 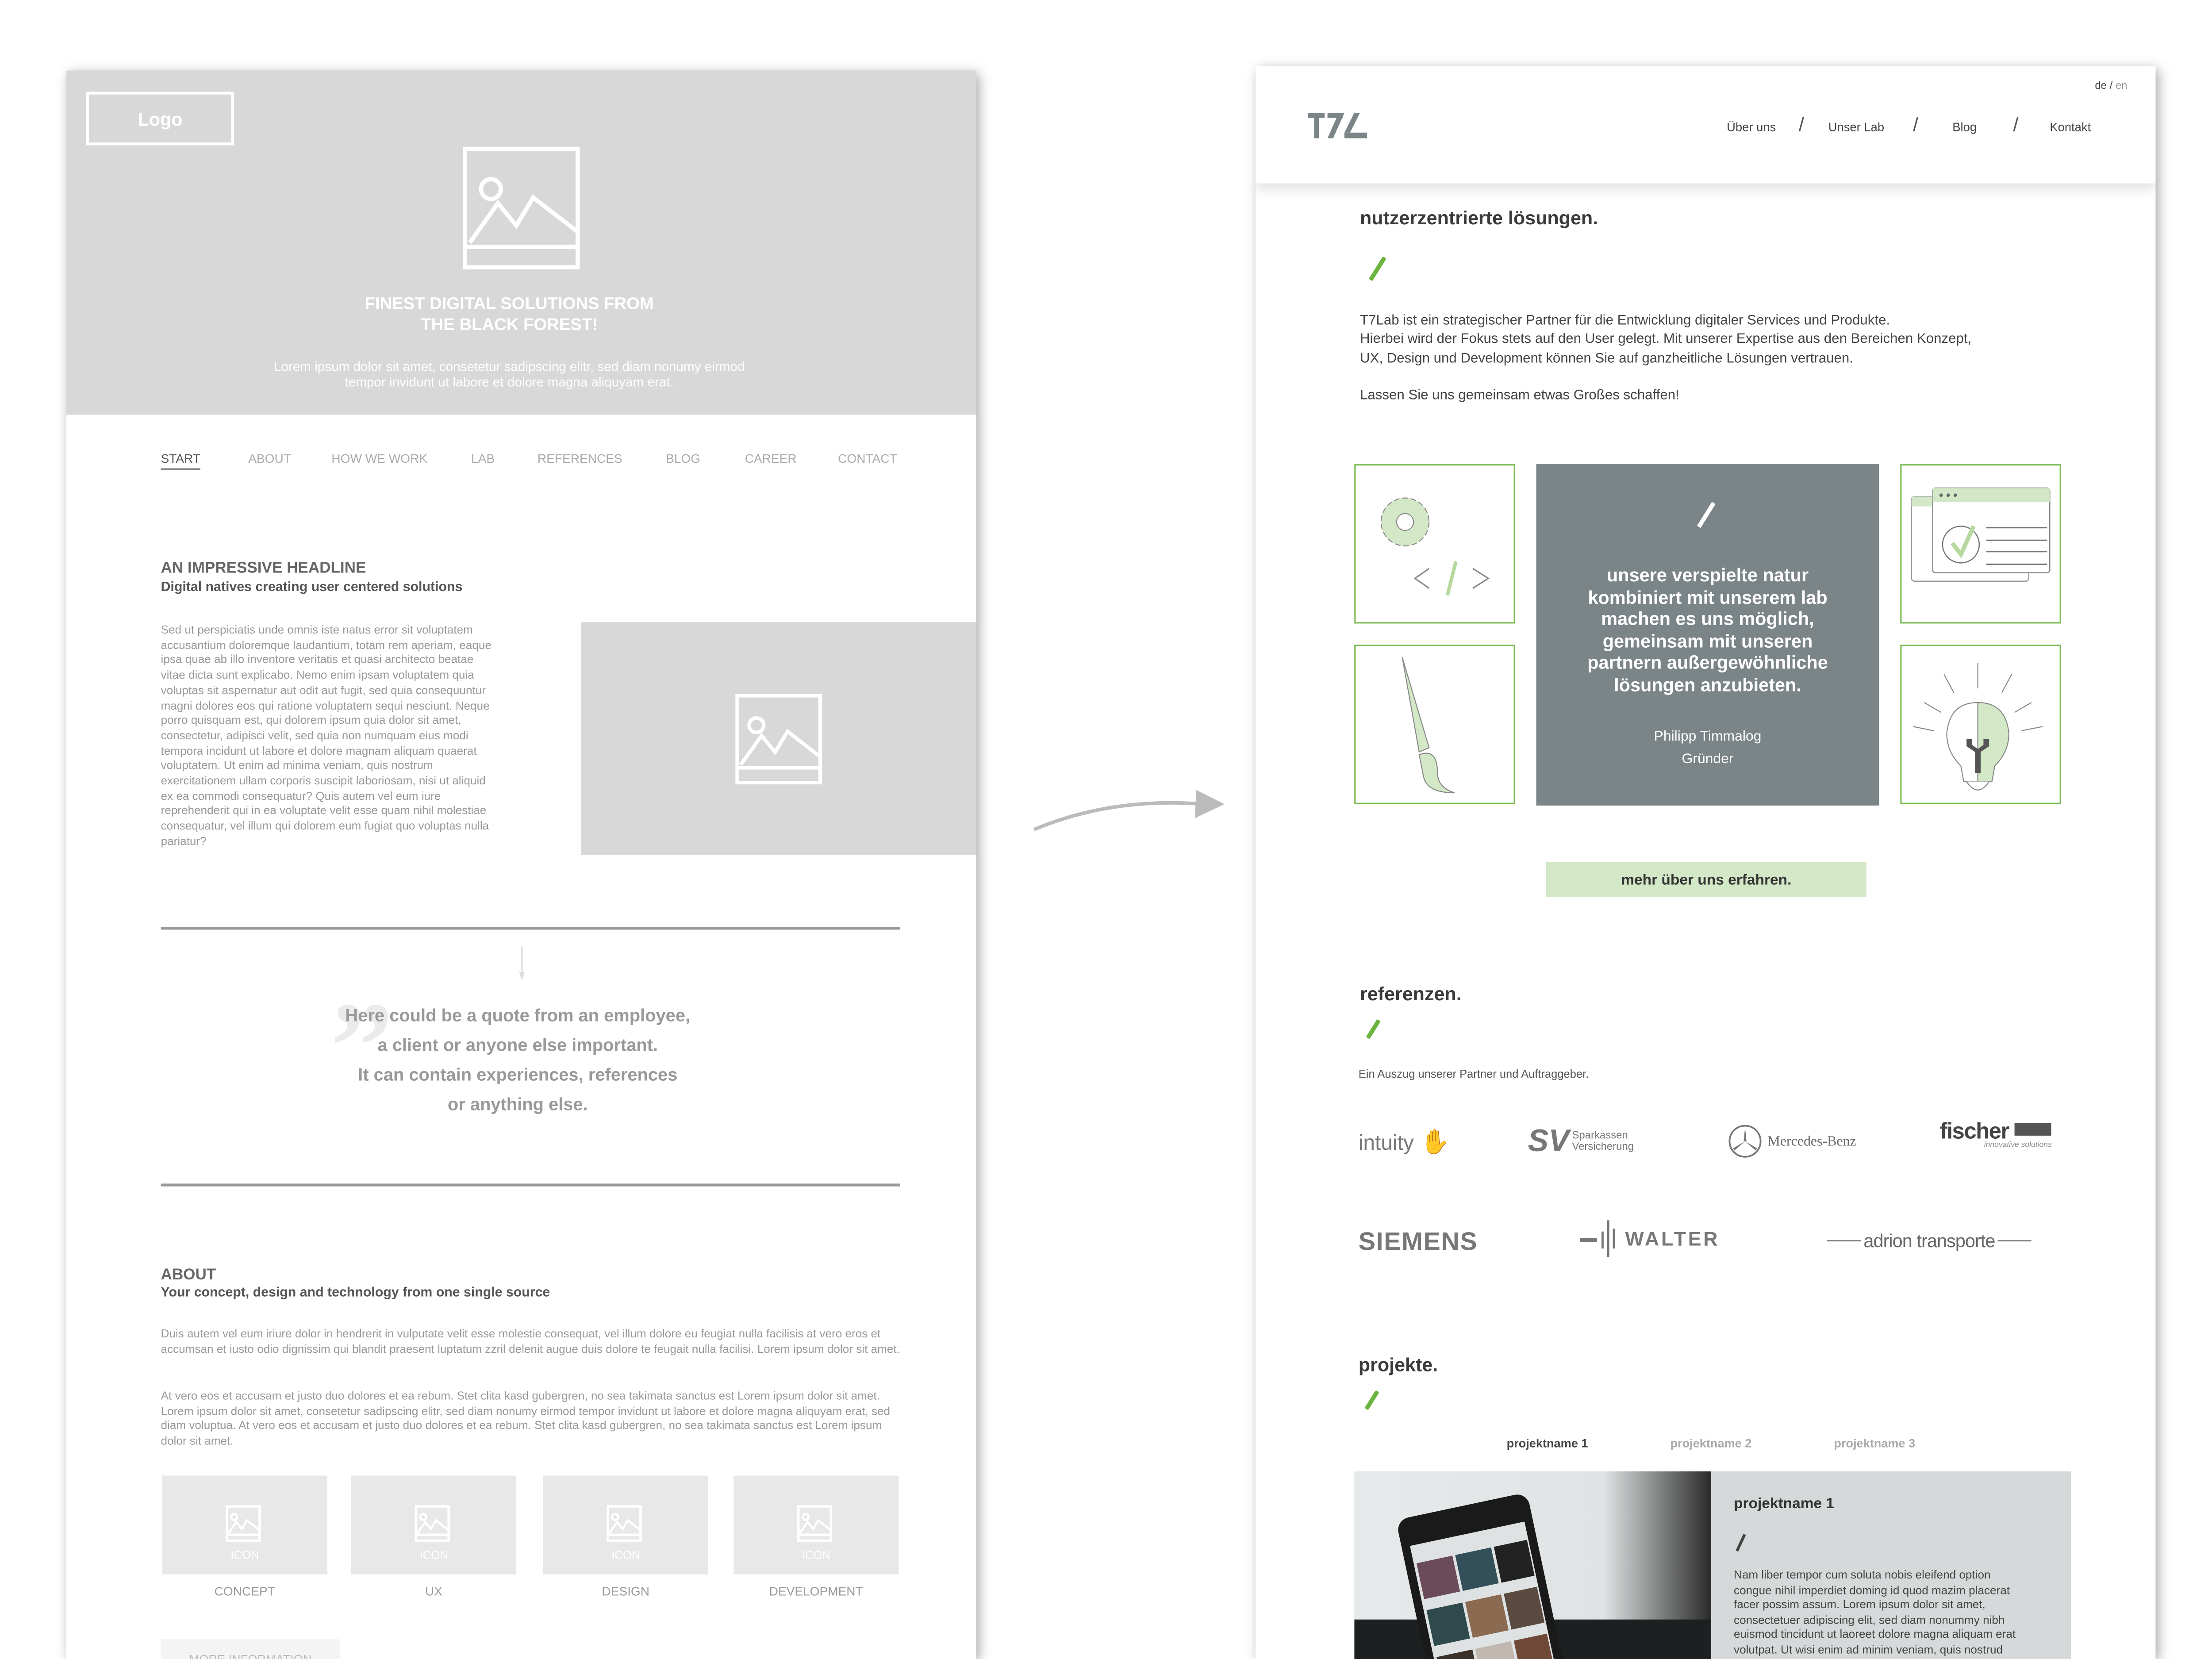 I want to click on hero-title-line: THE BLACK FOREST!, so click(x=510, y=325).